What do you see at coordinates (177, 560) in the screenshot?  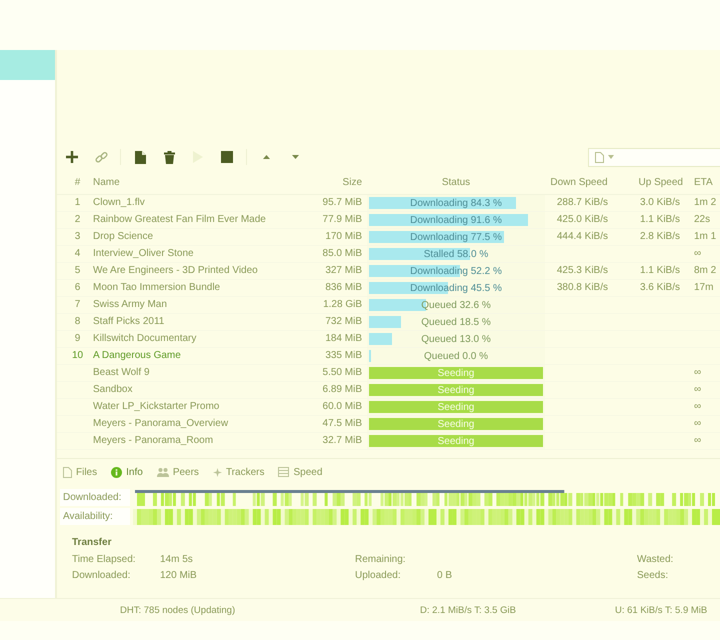 I see `field-value: 14m 5s` at bounding box center [177, 560].